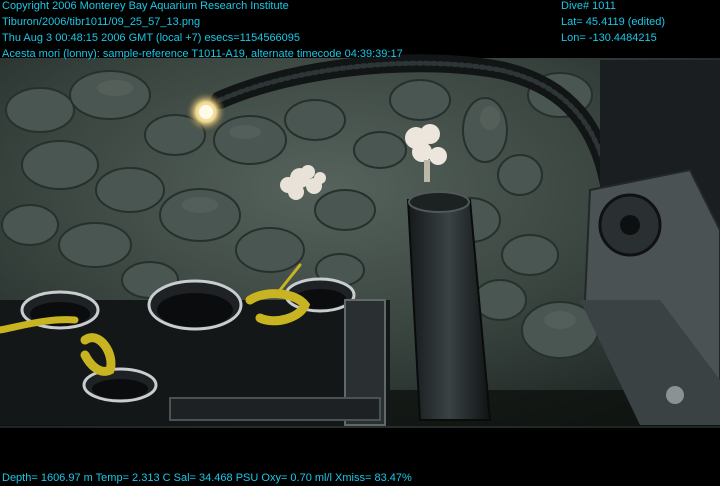 Image resolution: width=720 pixels, height=486 pixels. I want to click on longitude: Lon= -130.4484215, so click(609, 38).